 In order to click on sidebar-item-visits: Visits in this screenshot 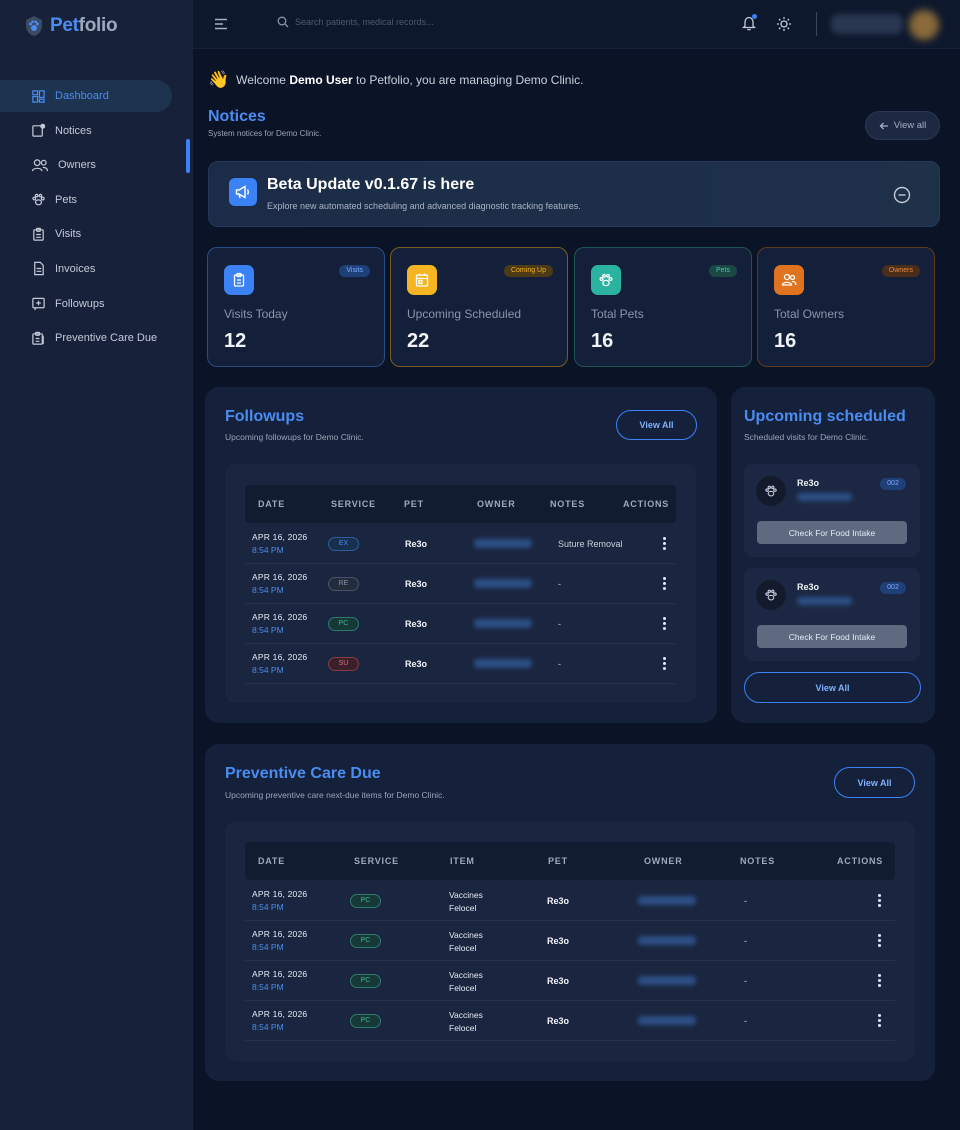, I will do `click(96, 234)`.